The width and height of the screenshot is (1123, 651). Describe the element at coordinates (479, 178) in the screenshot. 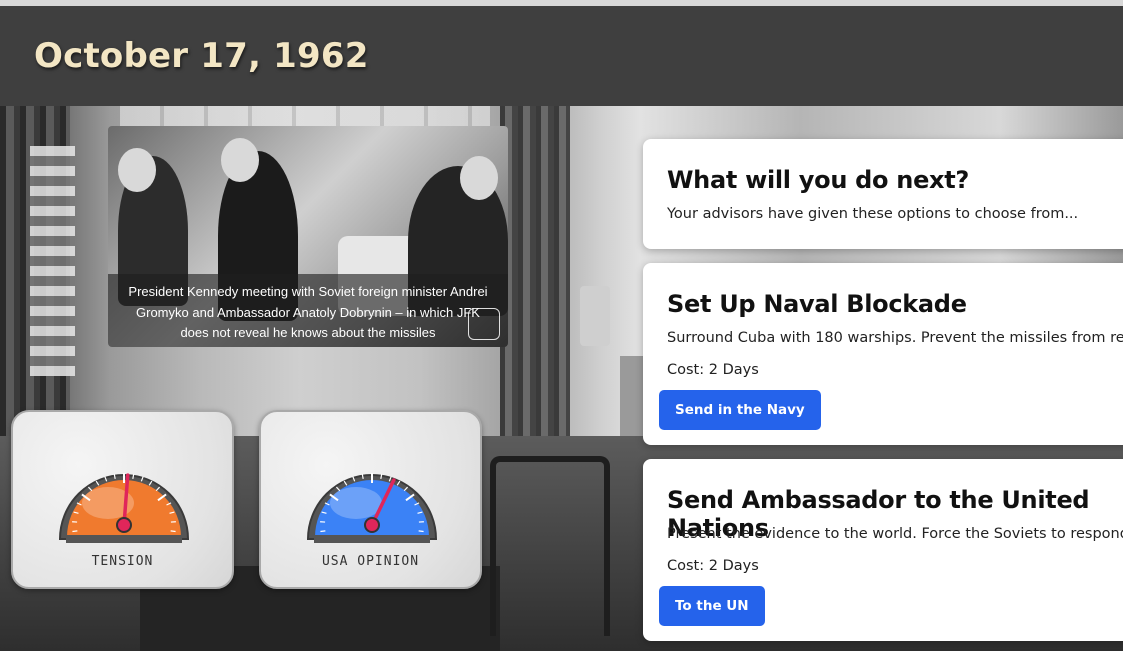

I see `photo-head-kennedy` at that location.